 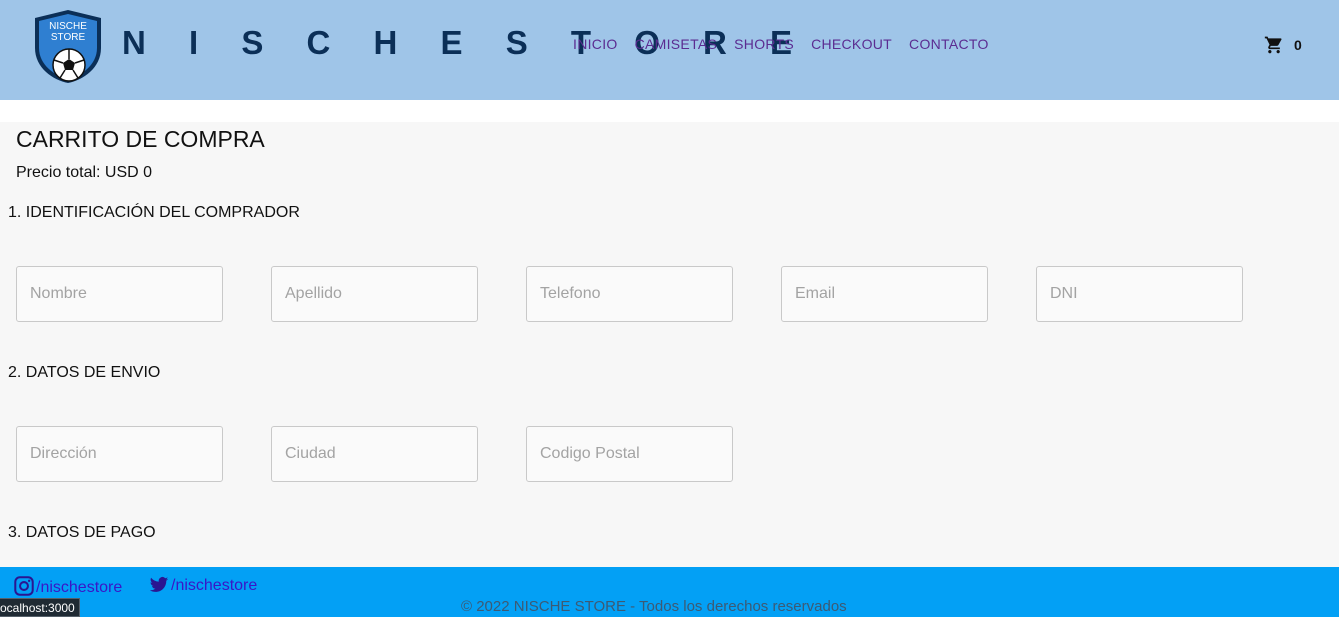 I want to click on codigo-postal-input, so click(x=629, y=454).